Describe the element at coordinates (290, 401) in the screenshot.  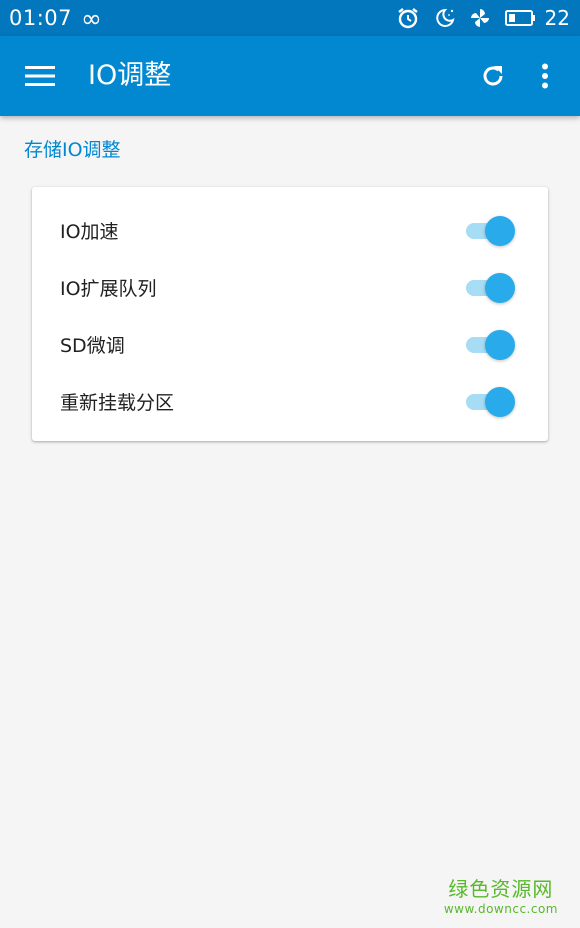
I see `setting-row-remount-partition: 重新挂载分区` at that location.